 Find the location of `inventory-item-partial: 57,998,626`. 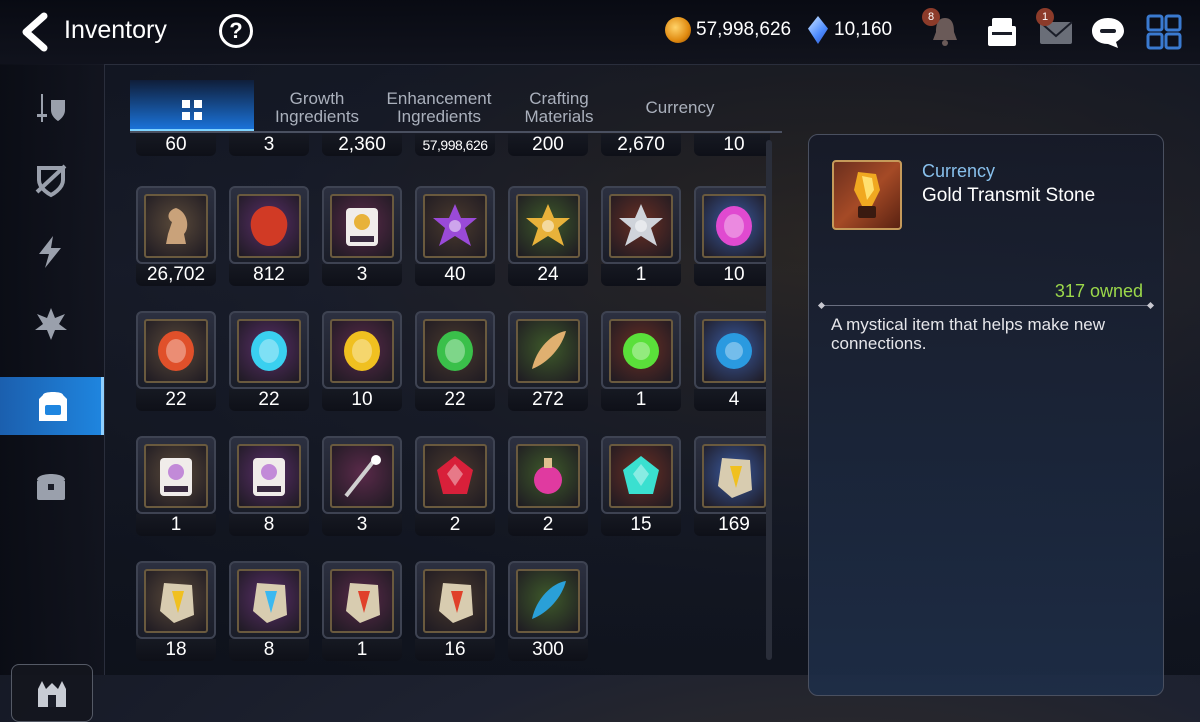

inventory-item-partial: 57,998,626 is located at coordinates (455, 145).